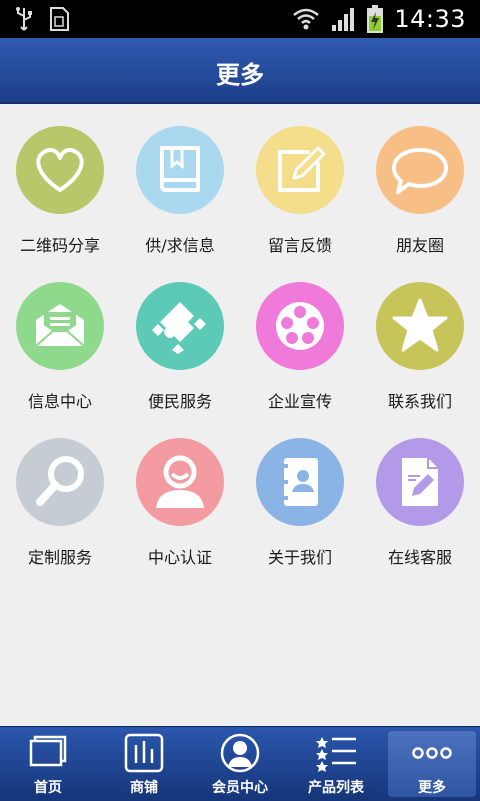 The image size is (480, 801). What do you see at coordinates (419, 401) in the screenshot?
I see `grid-item-label: 联系我们` at bounding box center [419, 401].